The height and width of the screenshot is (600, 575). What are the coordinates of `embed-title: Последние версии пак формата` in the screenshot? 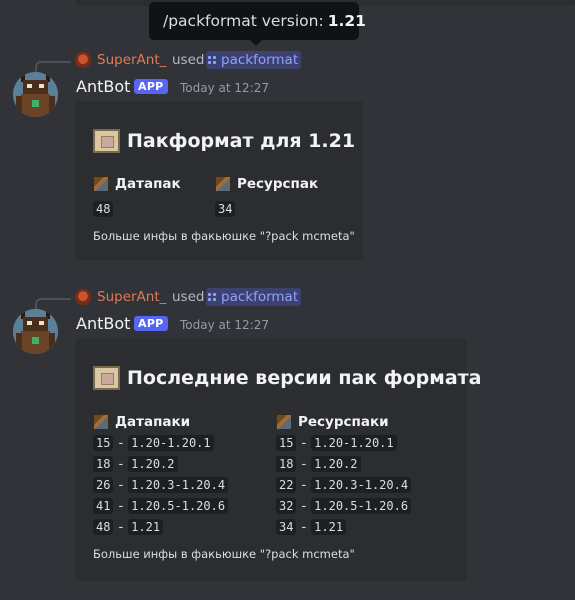 It's located at (287, 378).